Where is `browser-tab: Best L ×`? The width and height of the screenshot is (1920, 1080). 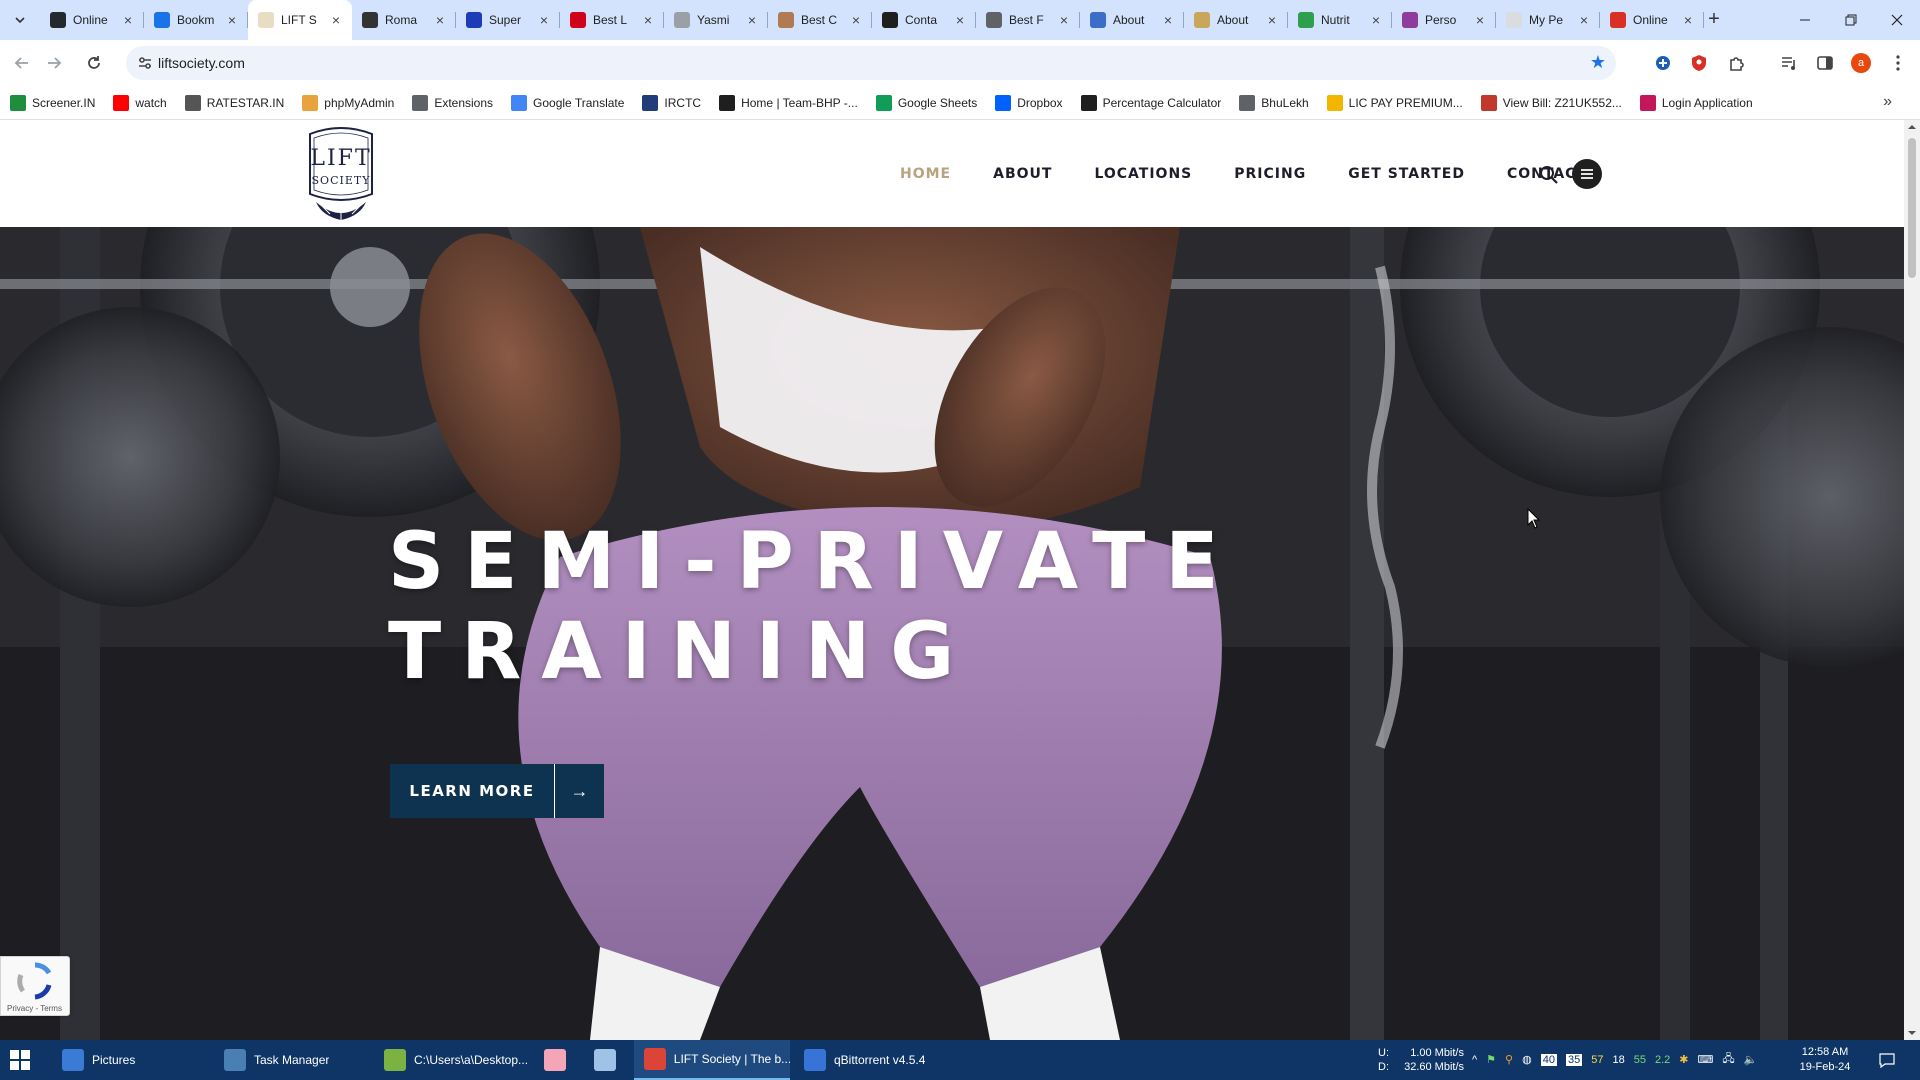 browser-tab: Best L × is located at coordinates (612, 20).